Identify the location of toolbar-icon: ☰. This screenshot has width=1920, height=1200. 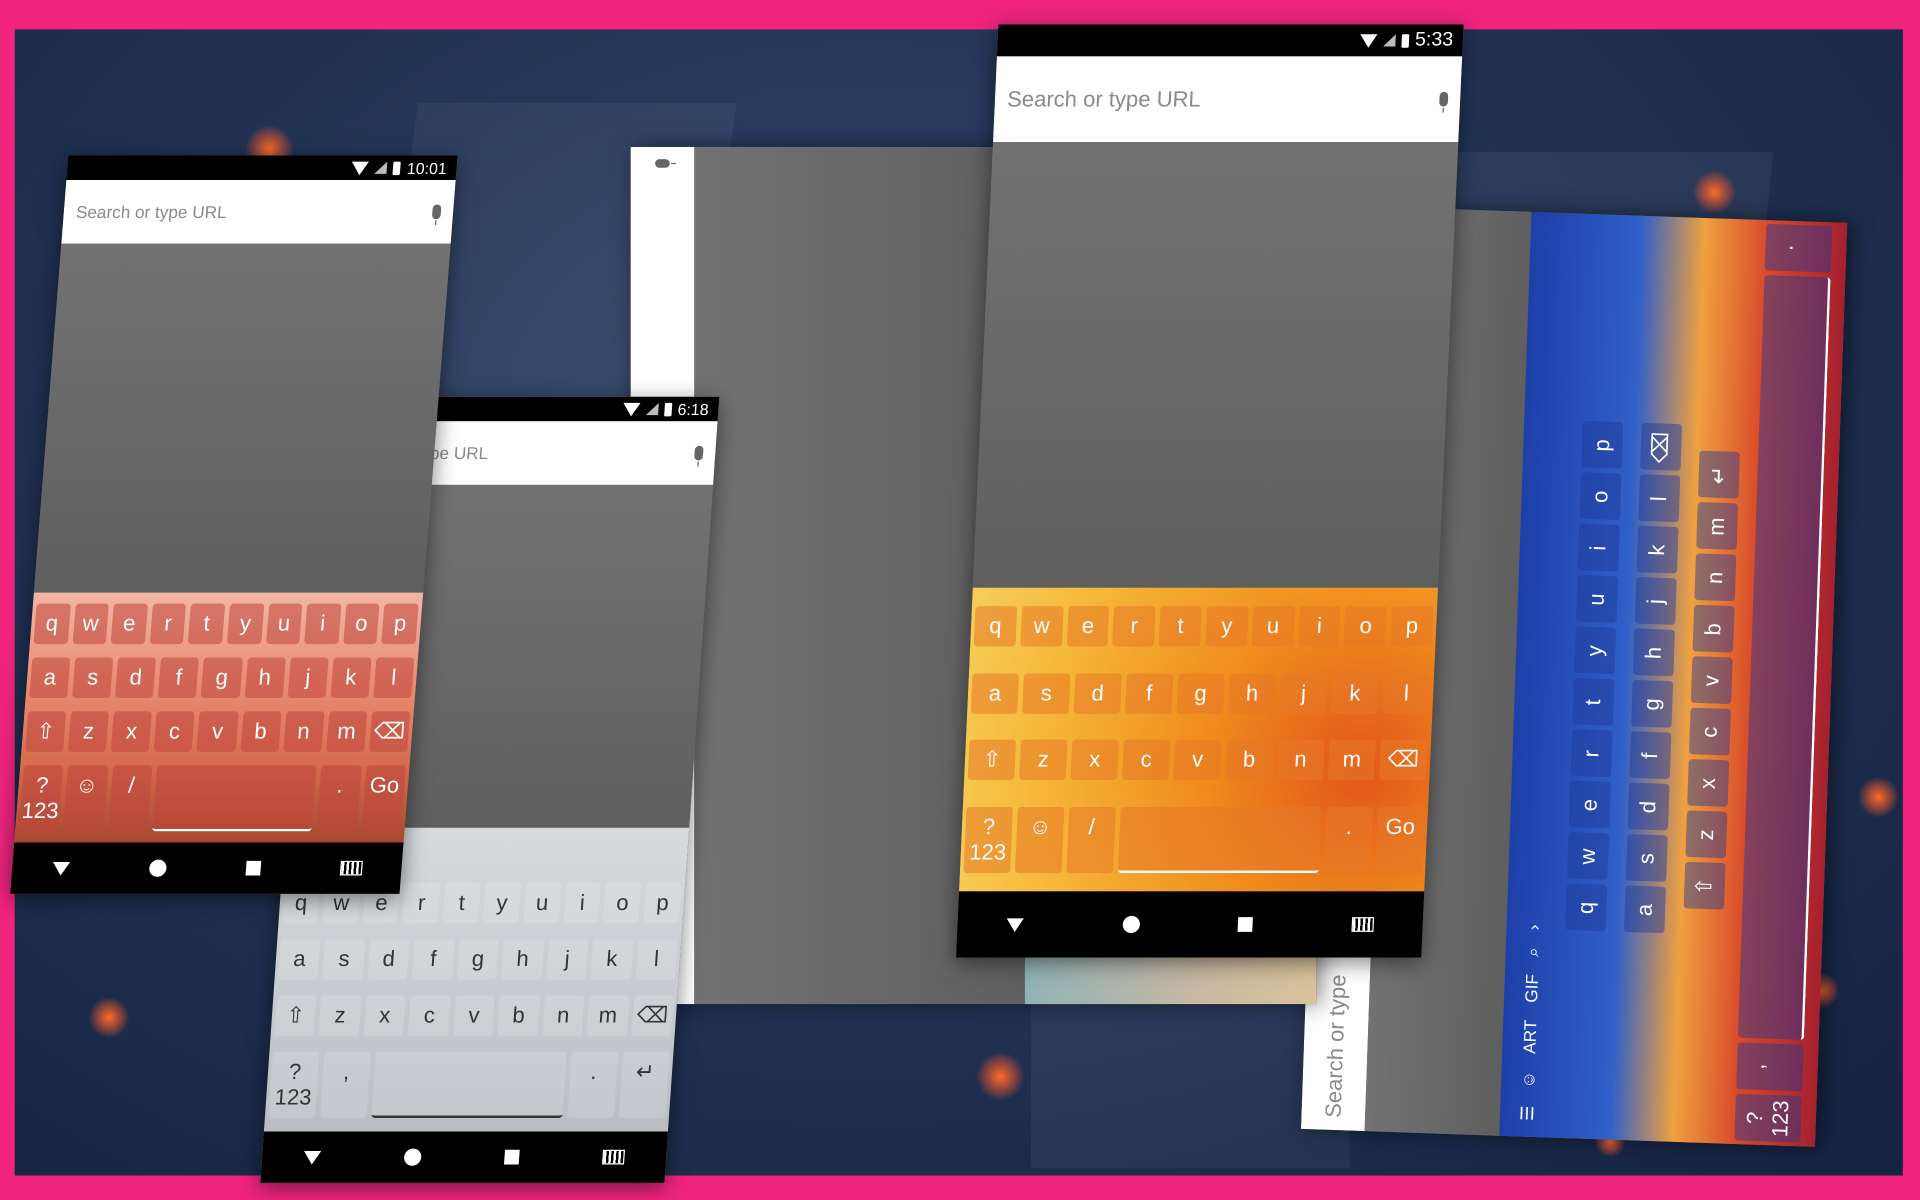
(1526, 1113).